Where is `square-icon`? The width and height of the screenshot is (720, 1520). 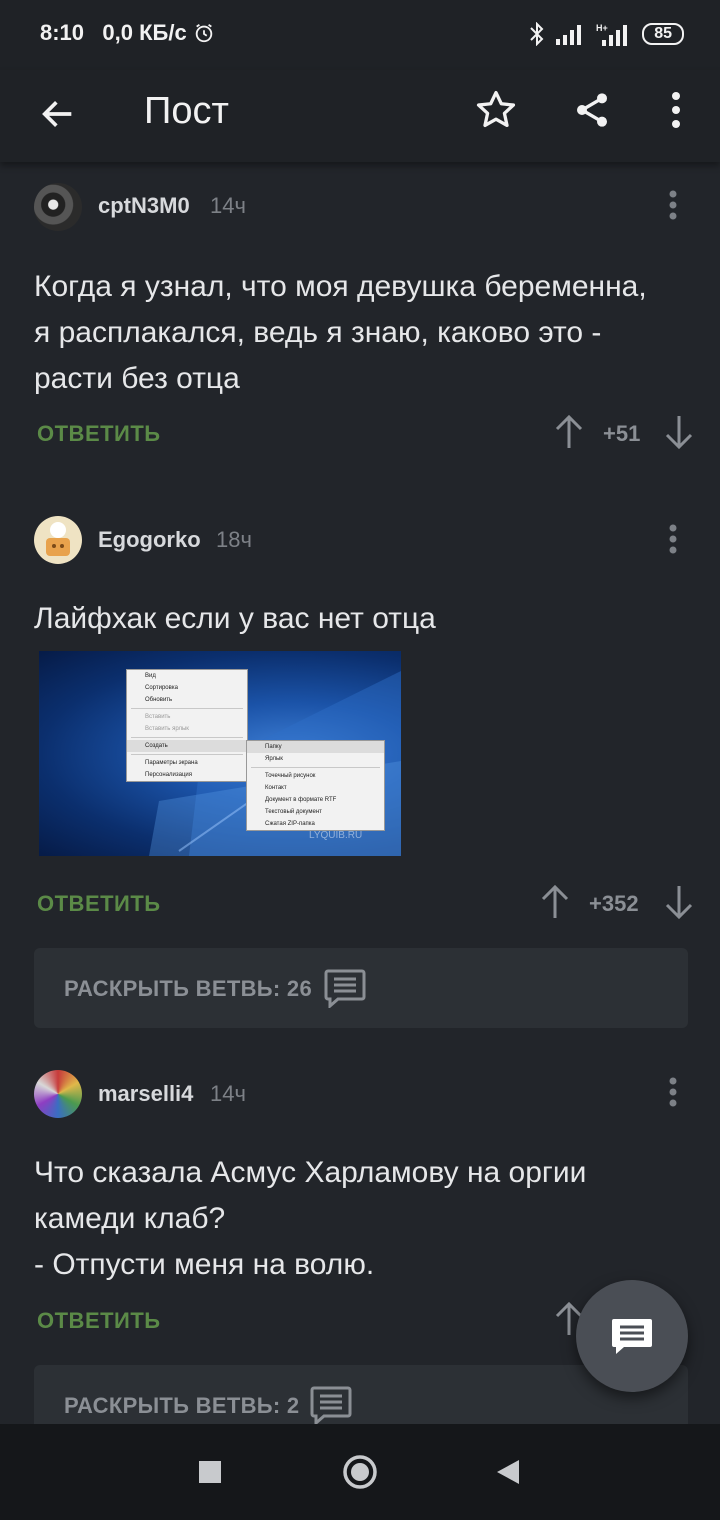 square-icon is located at coordinates (210, 1472).